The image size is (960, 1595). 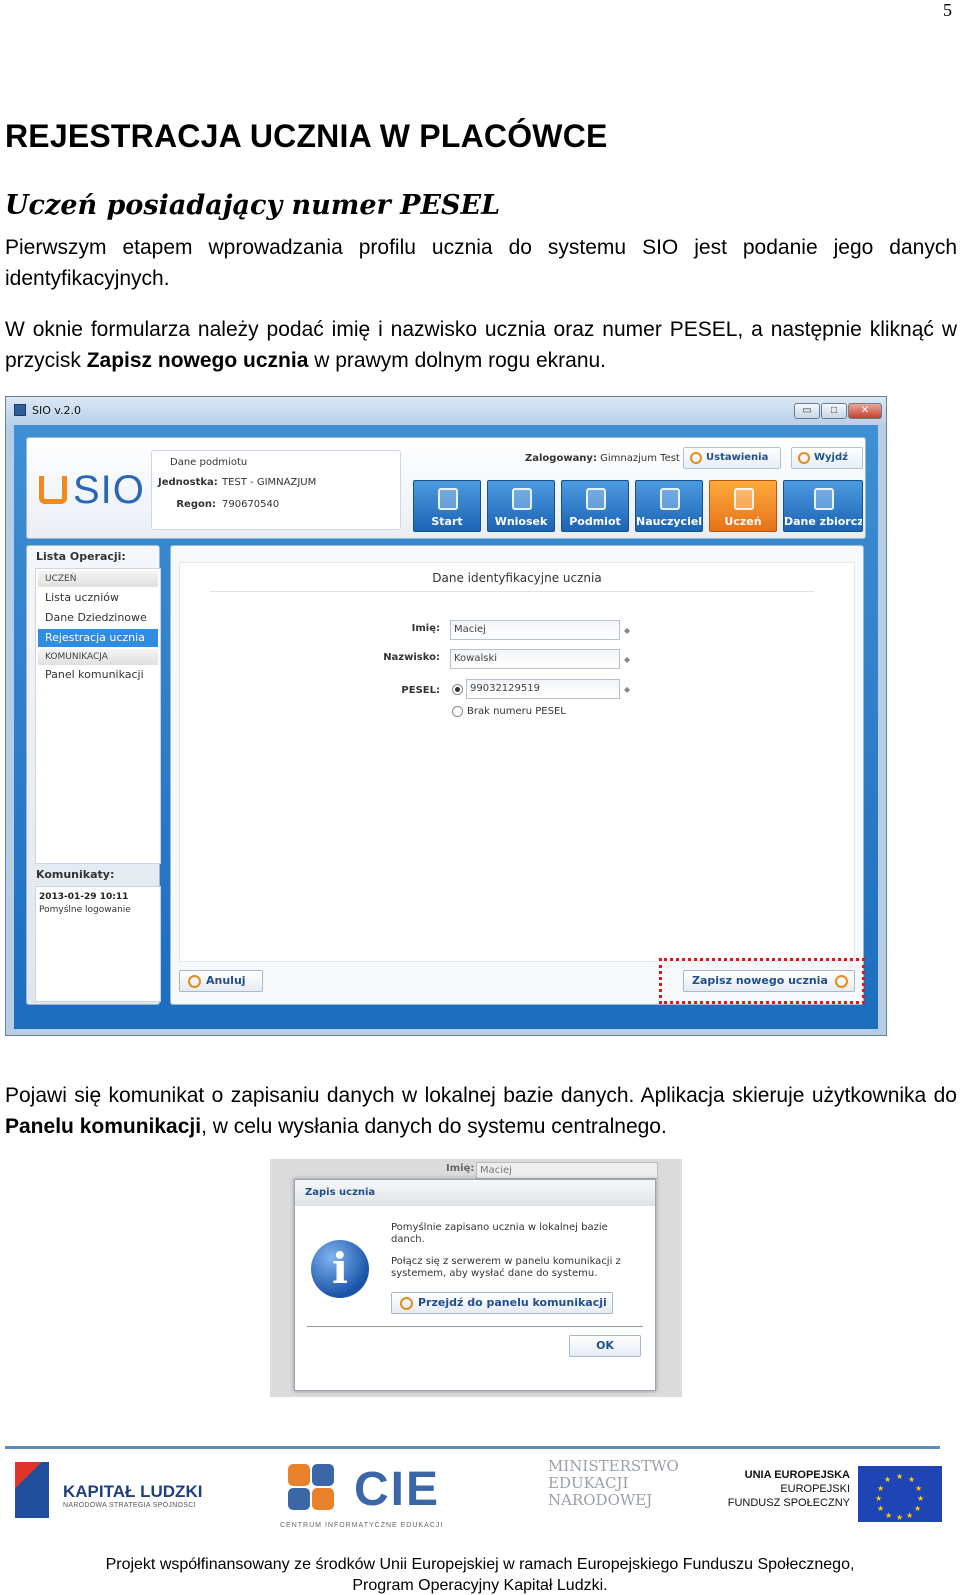 I want to click on teacher-icon, so click(x=670, y=499).